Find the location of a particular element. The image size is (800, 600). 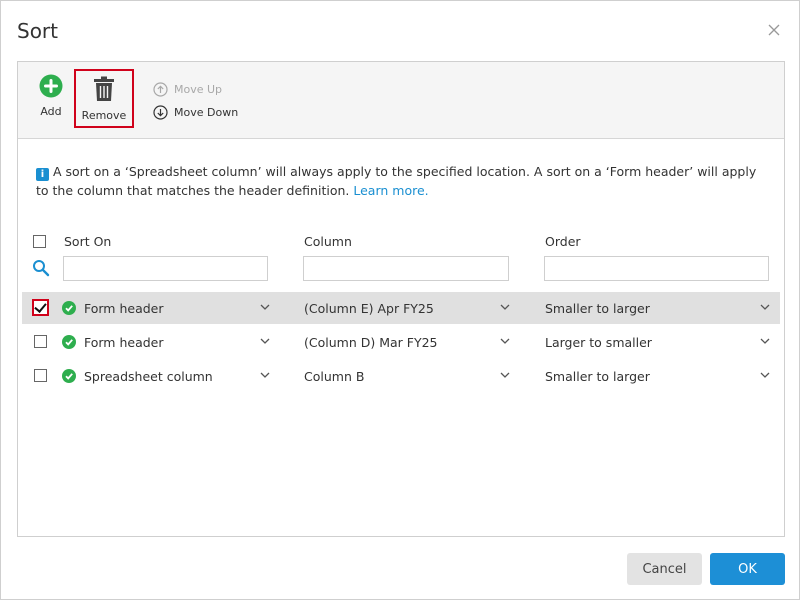

move-up-label: Move Up is located at coordinates (198, 89).